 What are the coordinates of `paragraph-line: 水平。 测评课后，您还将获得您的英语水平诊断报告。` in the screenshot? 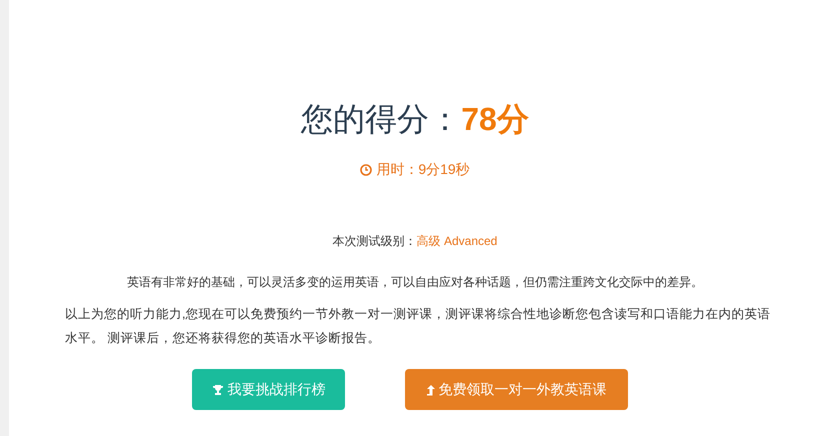 It's located at (223, 338).